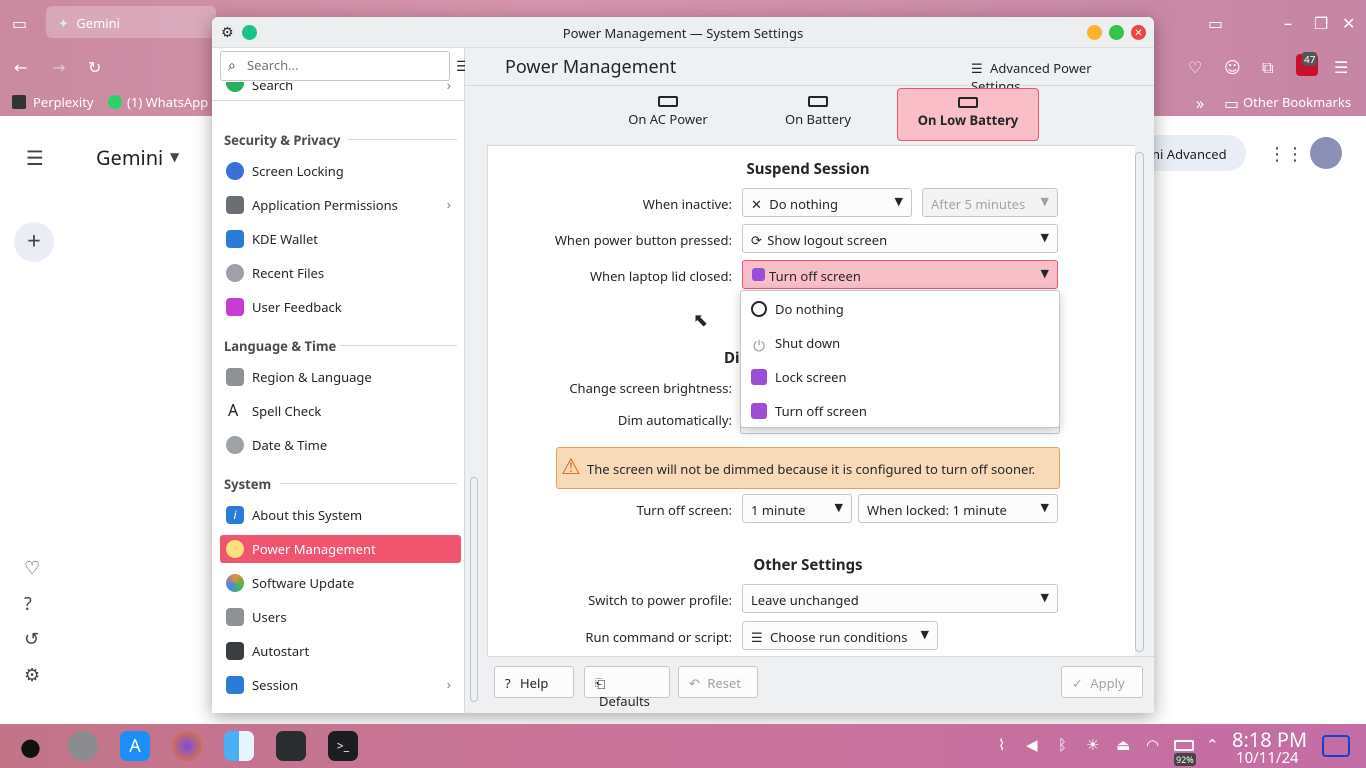 This screenshot has height=768, width=1366. Describe the element at coordinates (1123, 745) in the screenshot. I see `drive-icon: ⏏` at that location.